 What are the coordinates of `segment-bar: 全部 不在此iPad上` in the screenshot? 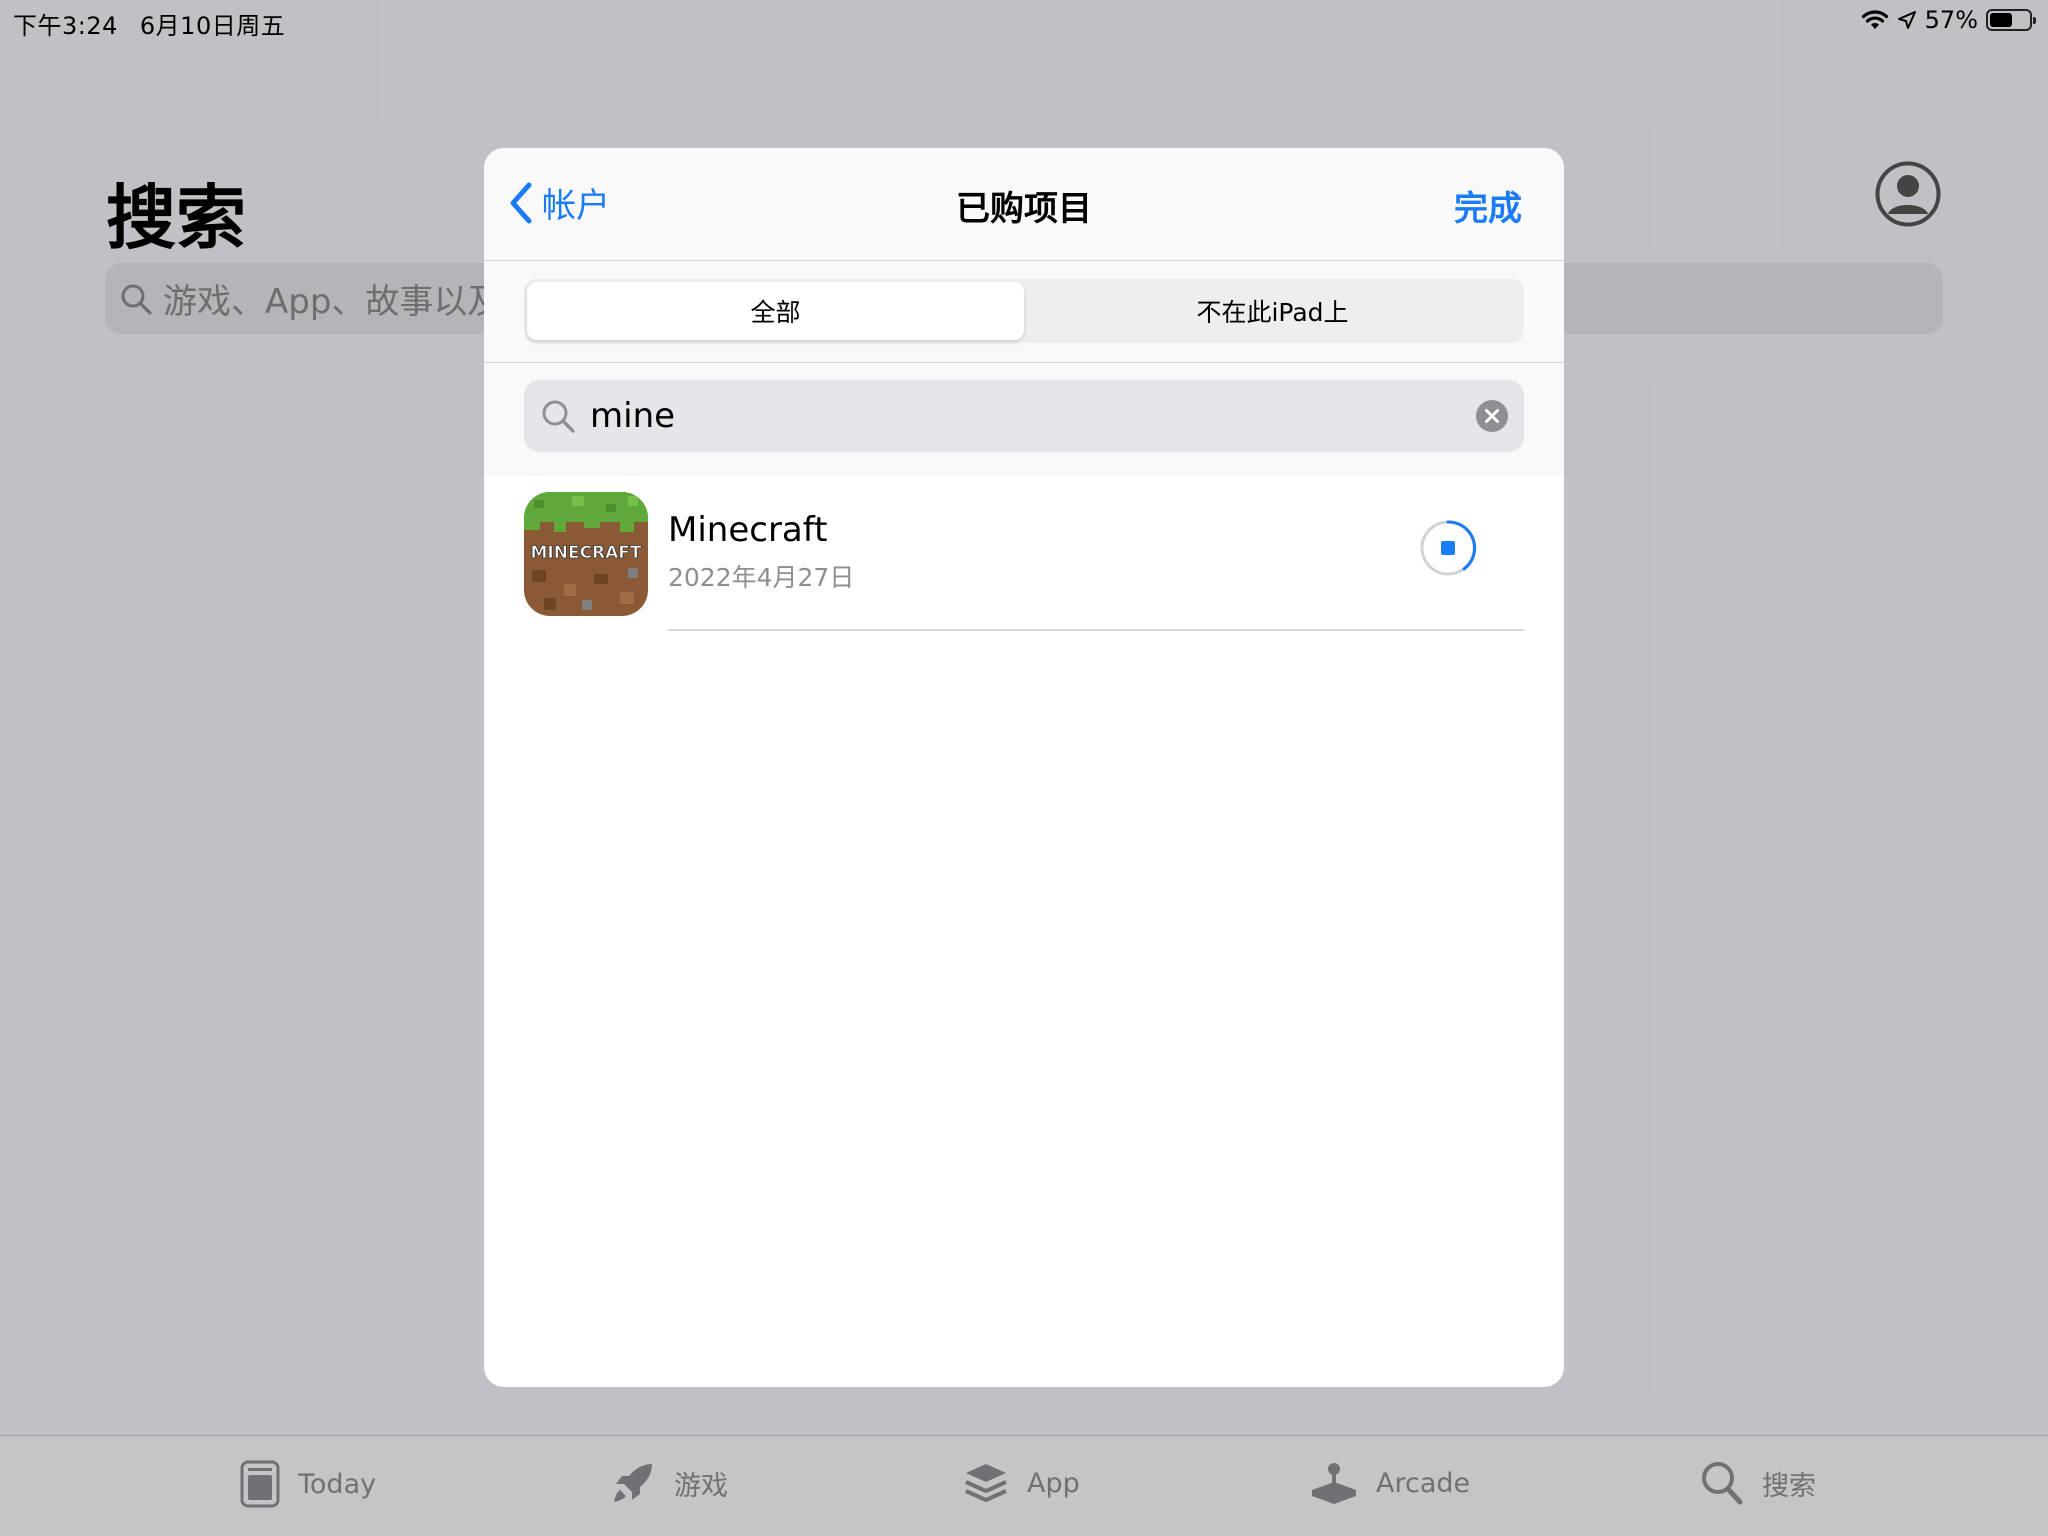 It's located at (1024, 312).